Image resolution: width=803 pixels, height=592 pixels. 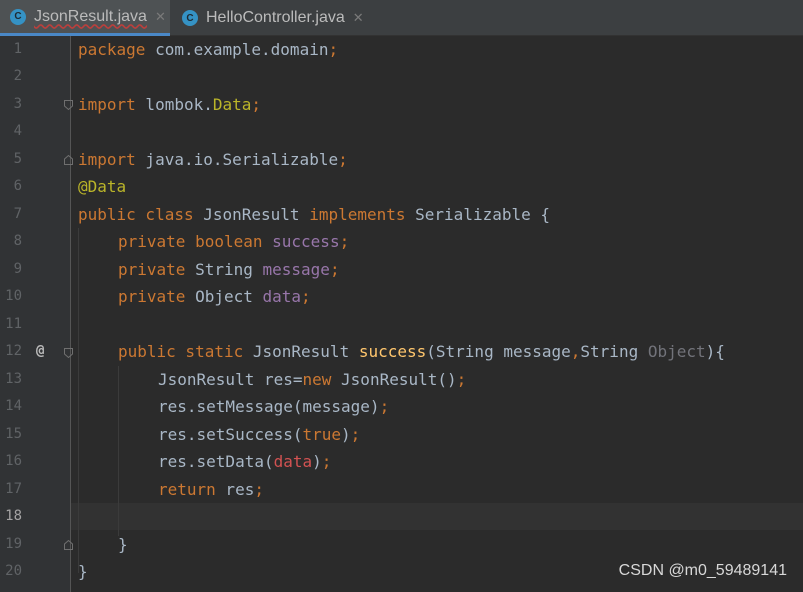 I want to click on code-line-3: import lombok.Data;, so click(x=169, y=104).